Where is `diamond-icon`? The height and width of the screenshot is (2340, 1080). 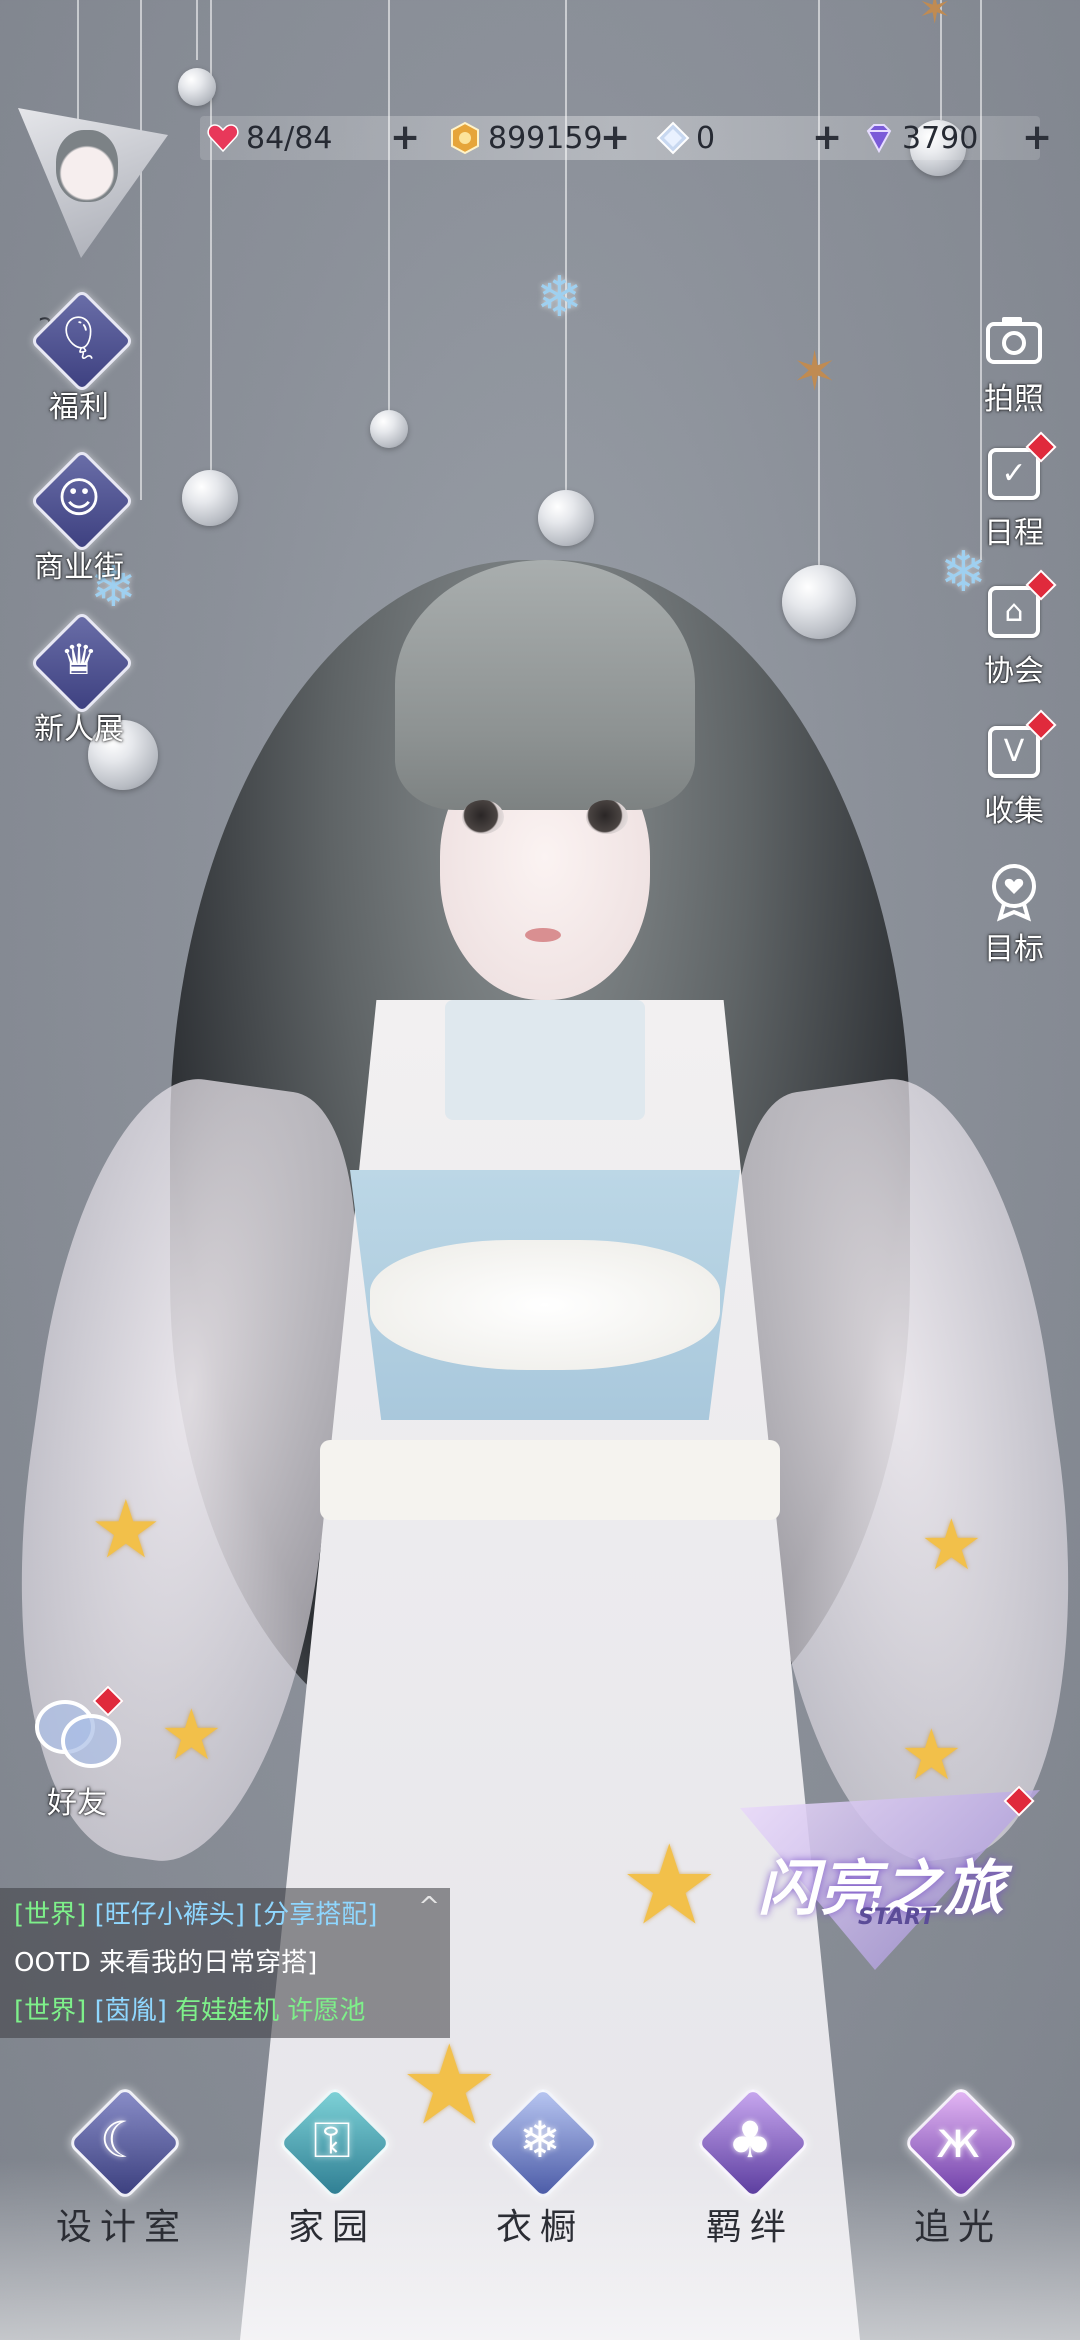
diamond-icon is located at coordinates (879, 139).